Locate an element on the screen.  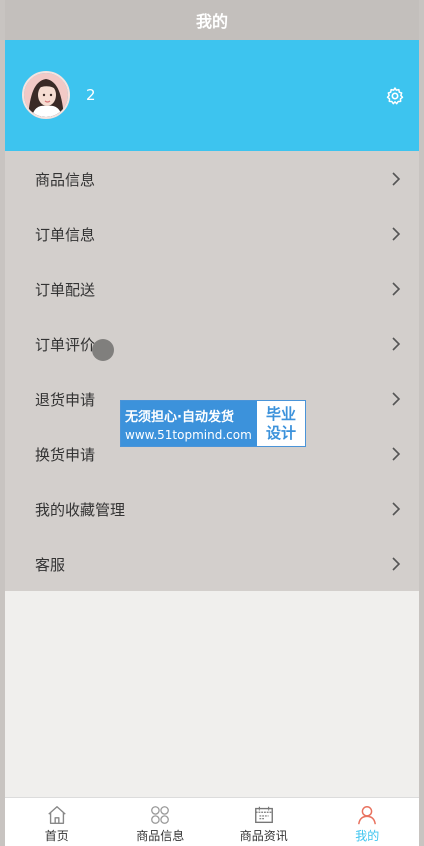
menu-item-label: 退货申请 is located at coordinates (65, 400).